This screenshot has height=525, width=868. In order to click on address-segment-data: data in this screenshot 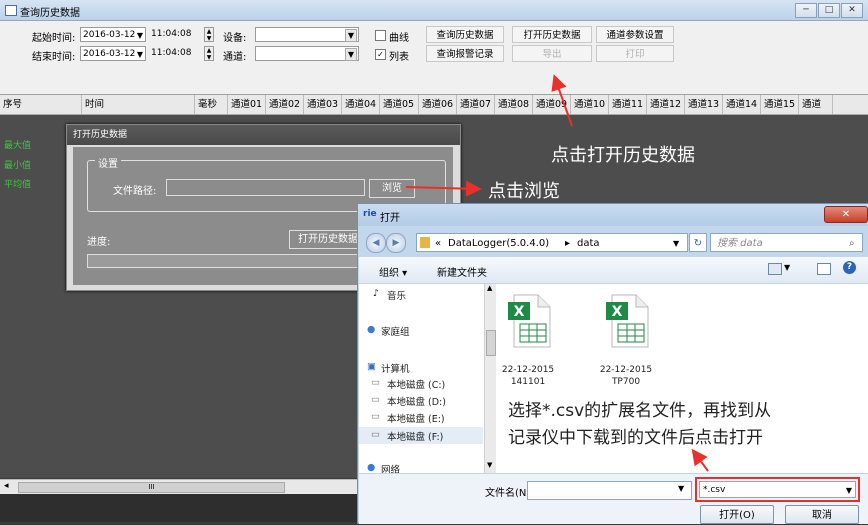, I will do `click(588, 243)`.